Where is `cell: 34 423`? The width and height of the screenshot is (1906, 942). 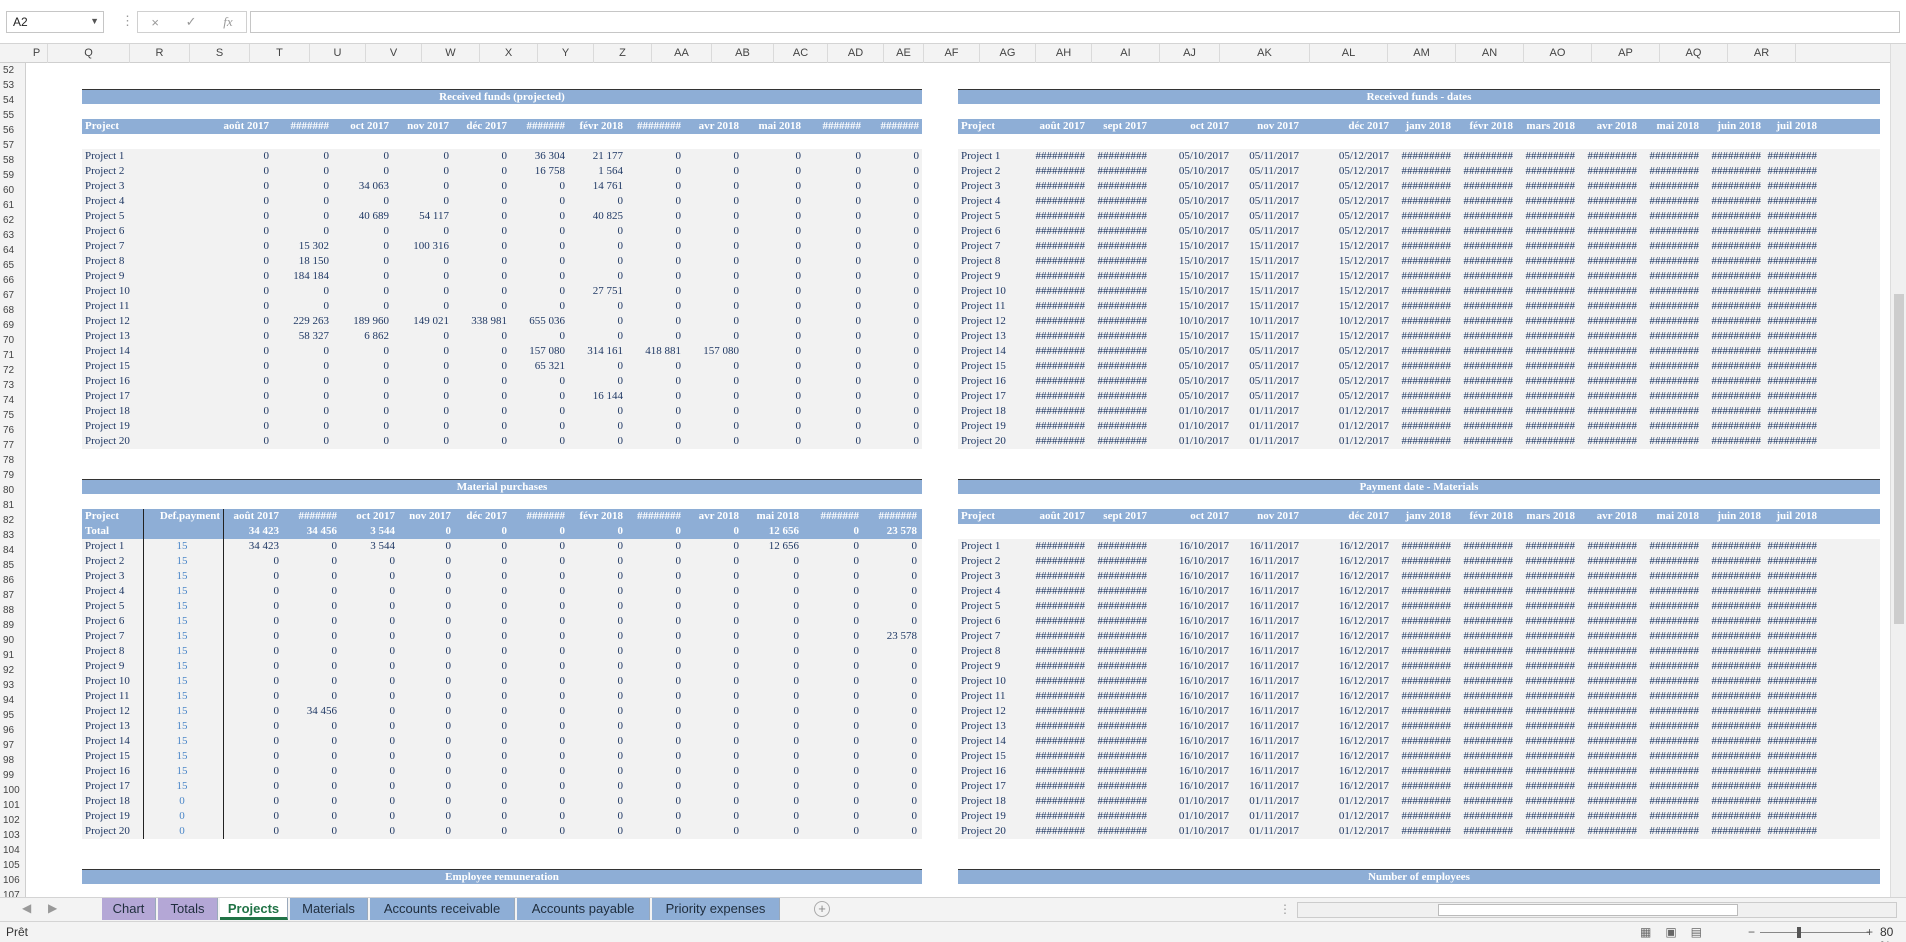 cell: 34 423 is located at coordinates (253, 531).